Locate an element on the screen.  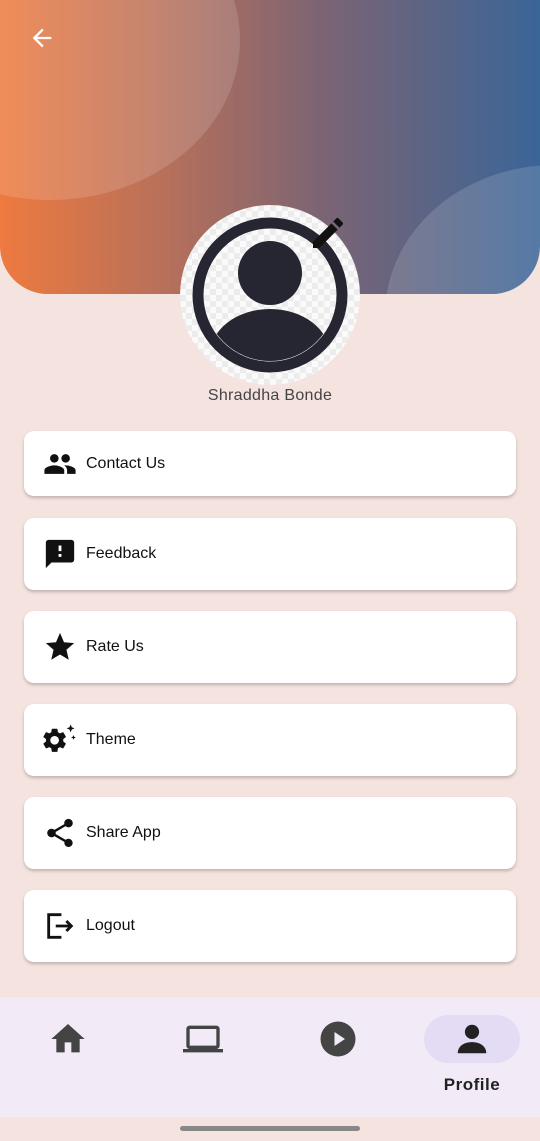
person-icon is located at coordinates (472, 1039).